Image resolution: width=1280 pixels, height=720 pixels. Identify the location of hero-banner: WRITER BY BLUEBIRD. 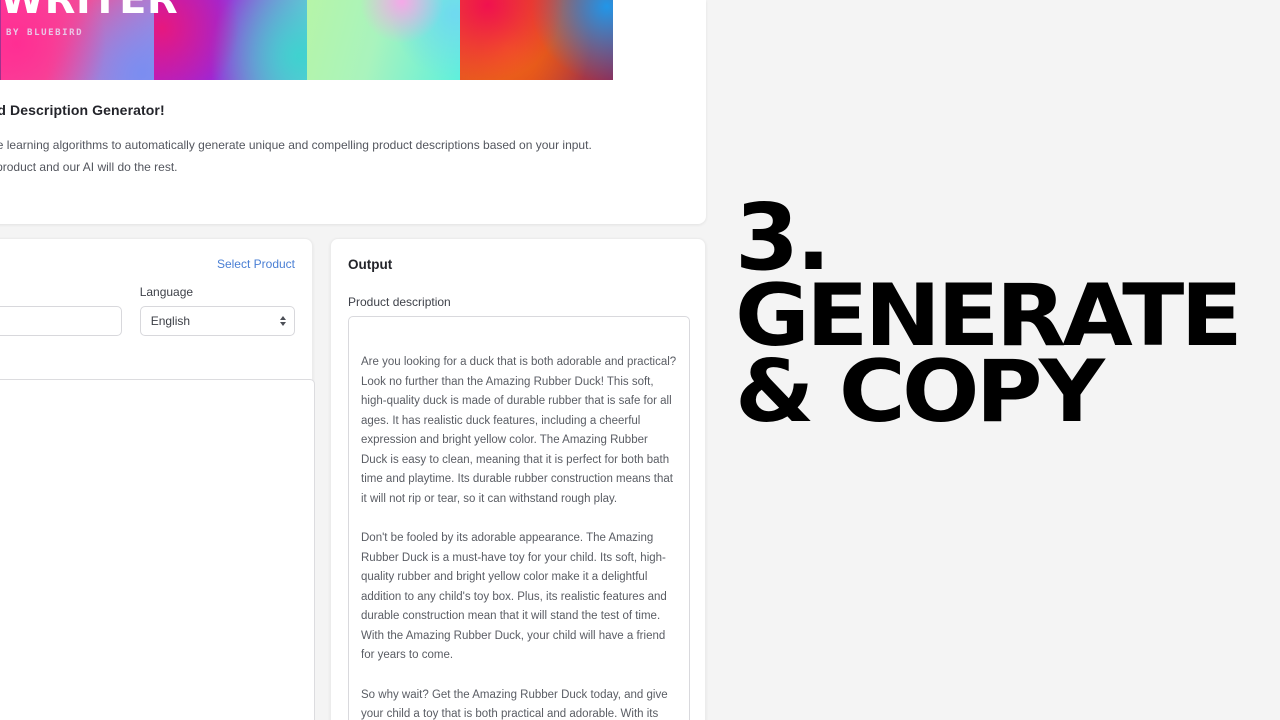
(353, 40).